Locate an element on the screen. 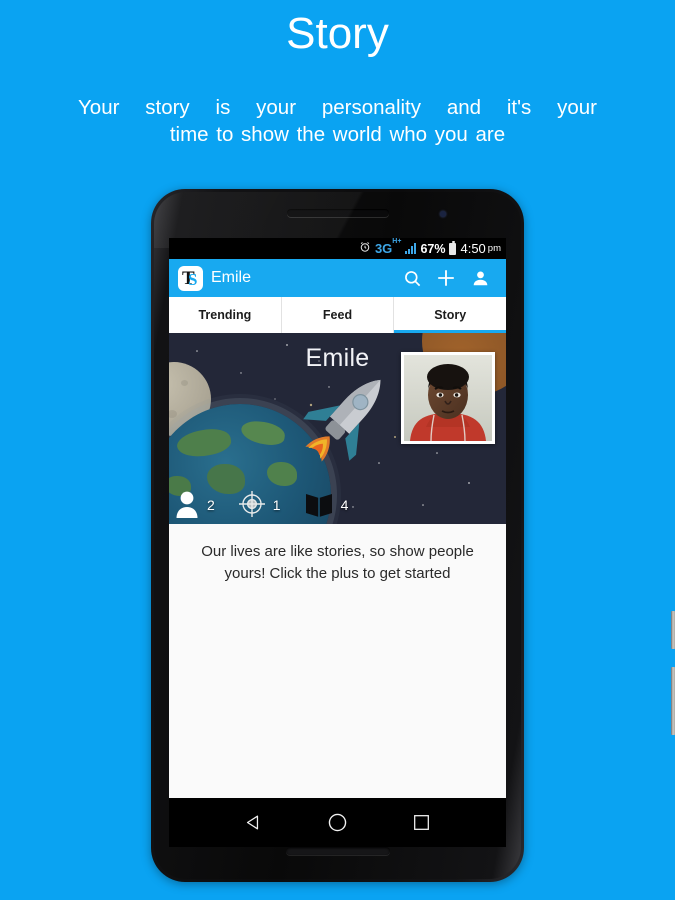  network-type-label: 3GH+ is located at coordinates (388, 247).